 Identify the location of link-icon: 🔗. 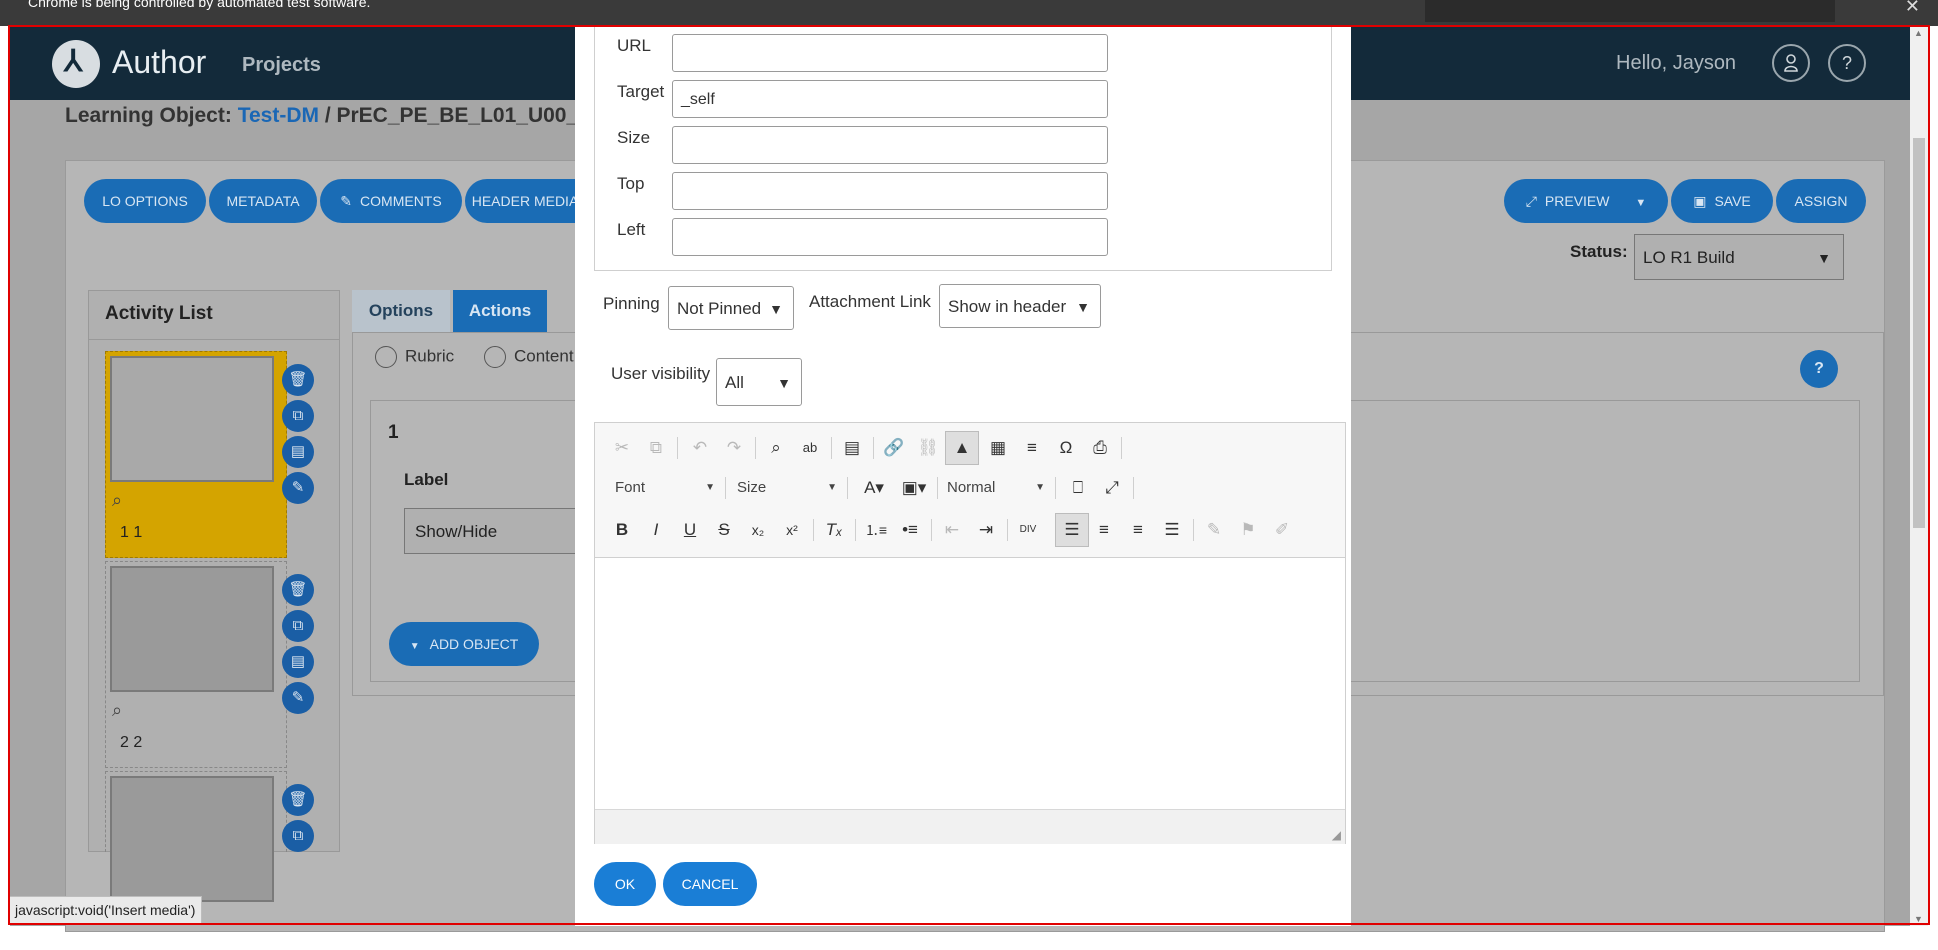
(894, 448).